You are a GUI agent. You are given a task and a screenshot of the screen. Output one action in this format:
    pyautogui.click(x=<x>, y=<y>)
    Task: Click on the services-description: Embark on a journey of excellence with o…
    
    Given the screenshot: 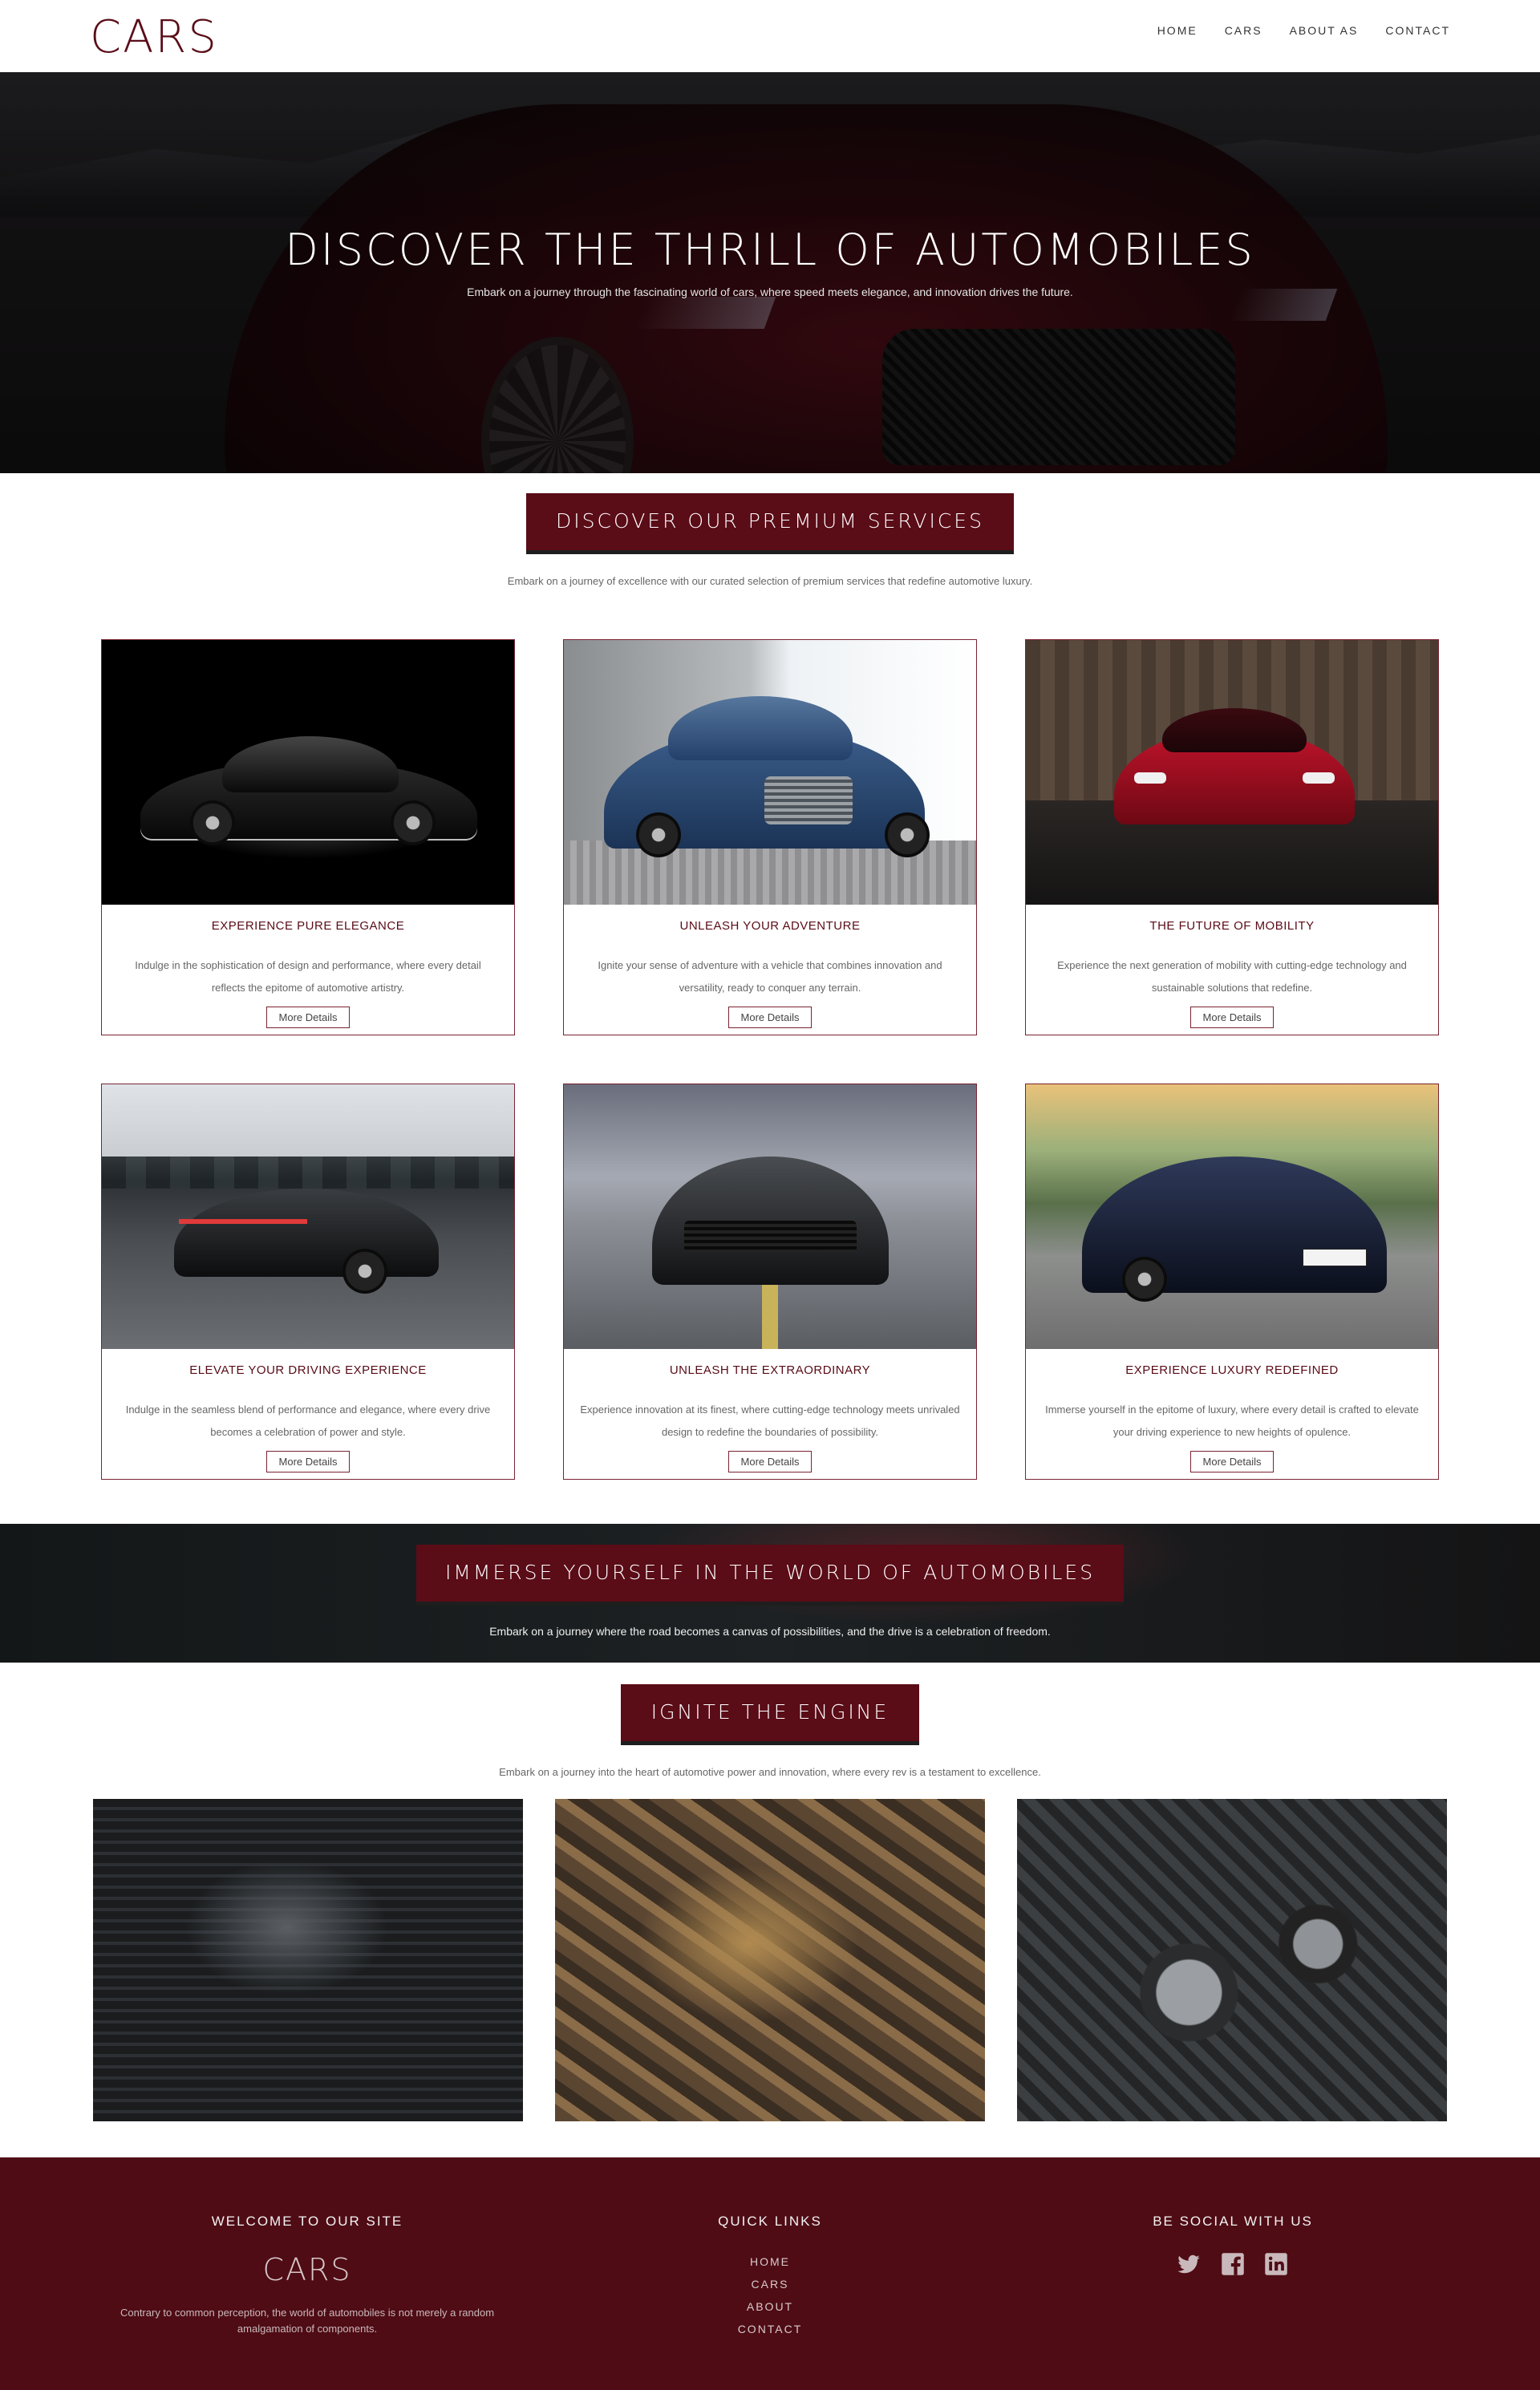 What is the action you would take?
    pyautogui.click(x=770, y=581)
    